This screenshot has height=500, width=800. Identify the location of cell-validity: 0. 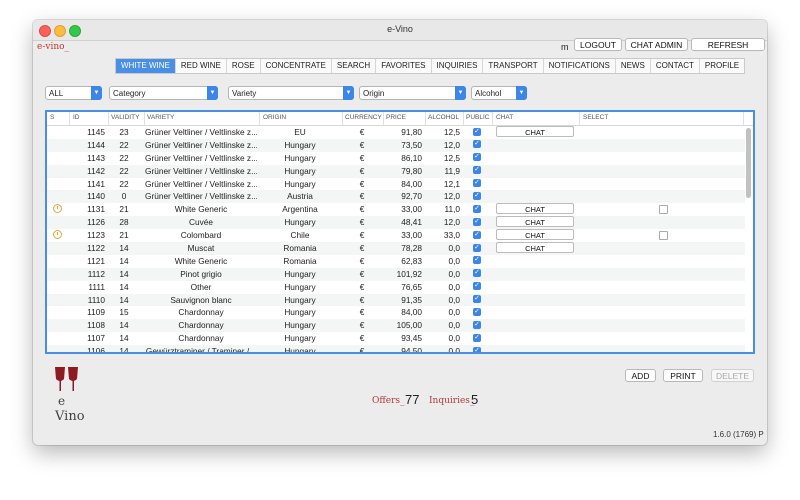
(124, 196).